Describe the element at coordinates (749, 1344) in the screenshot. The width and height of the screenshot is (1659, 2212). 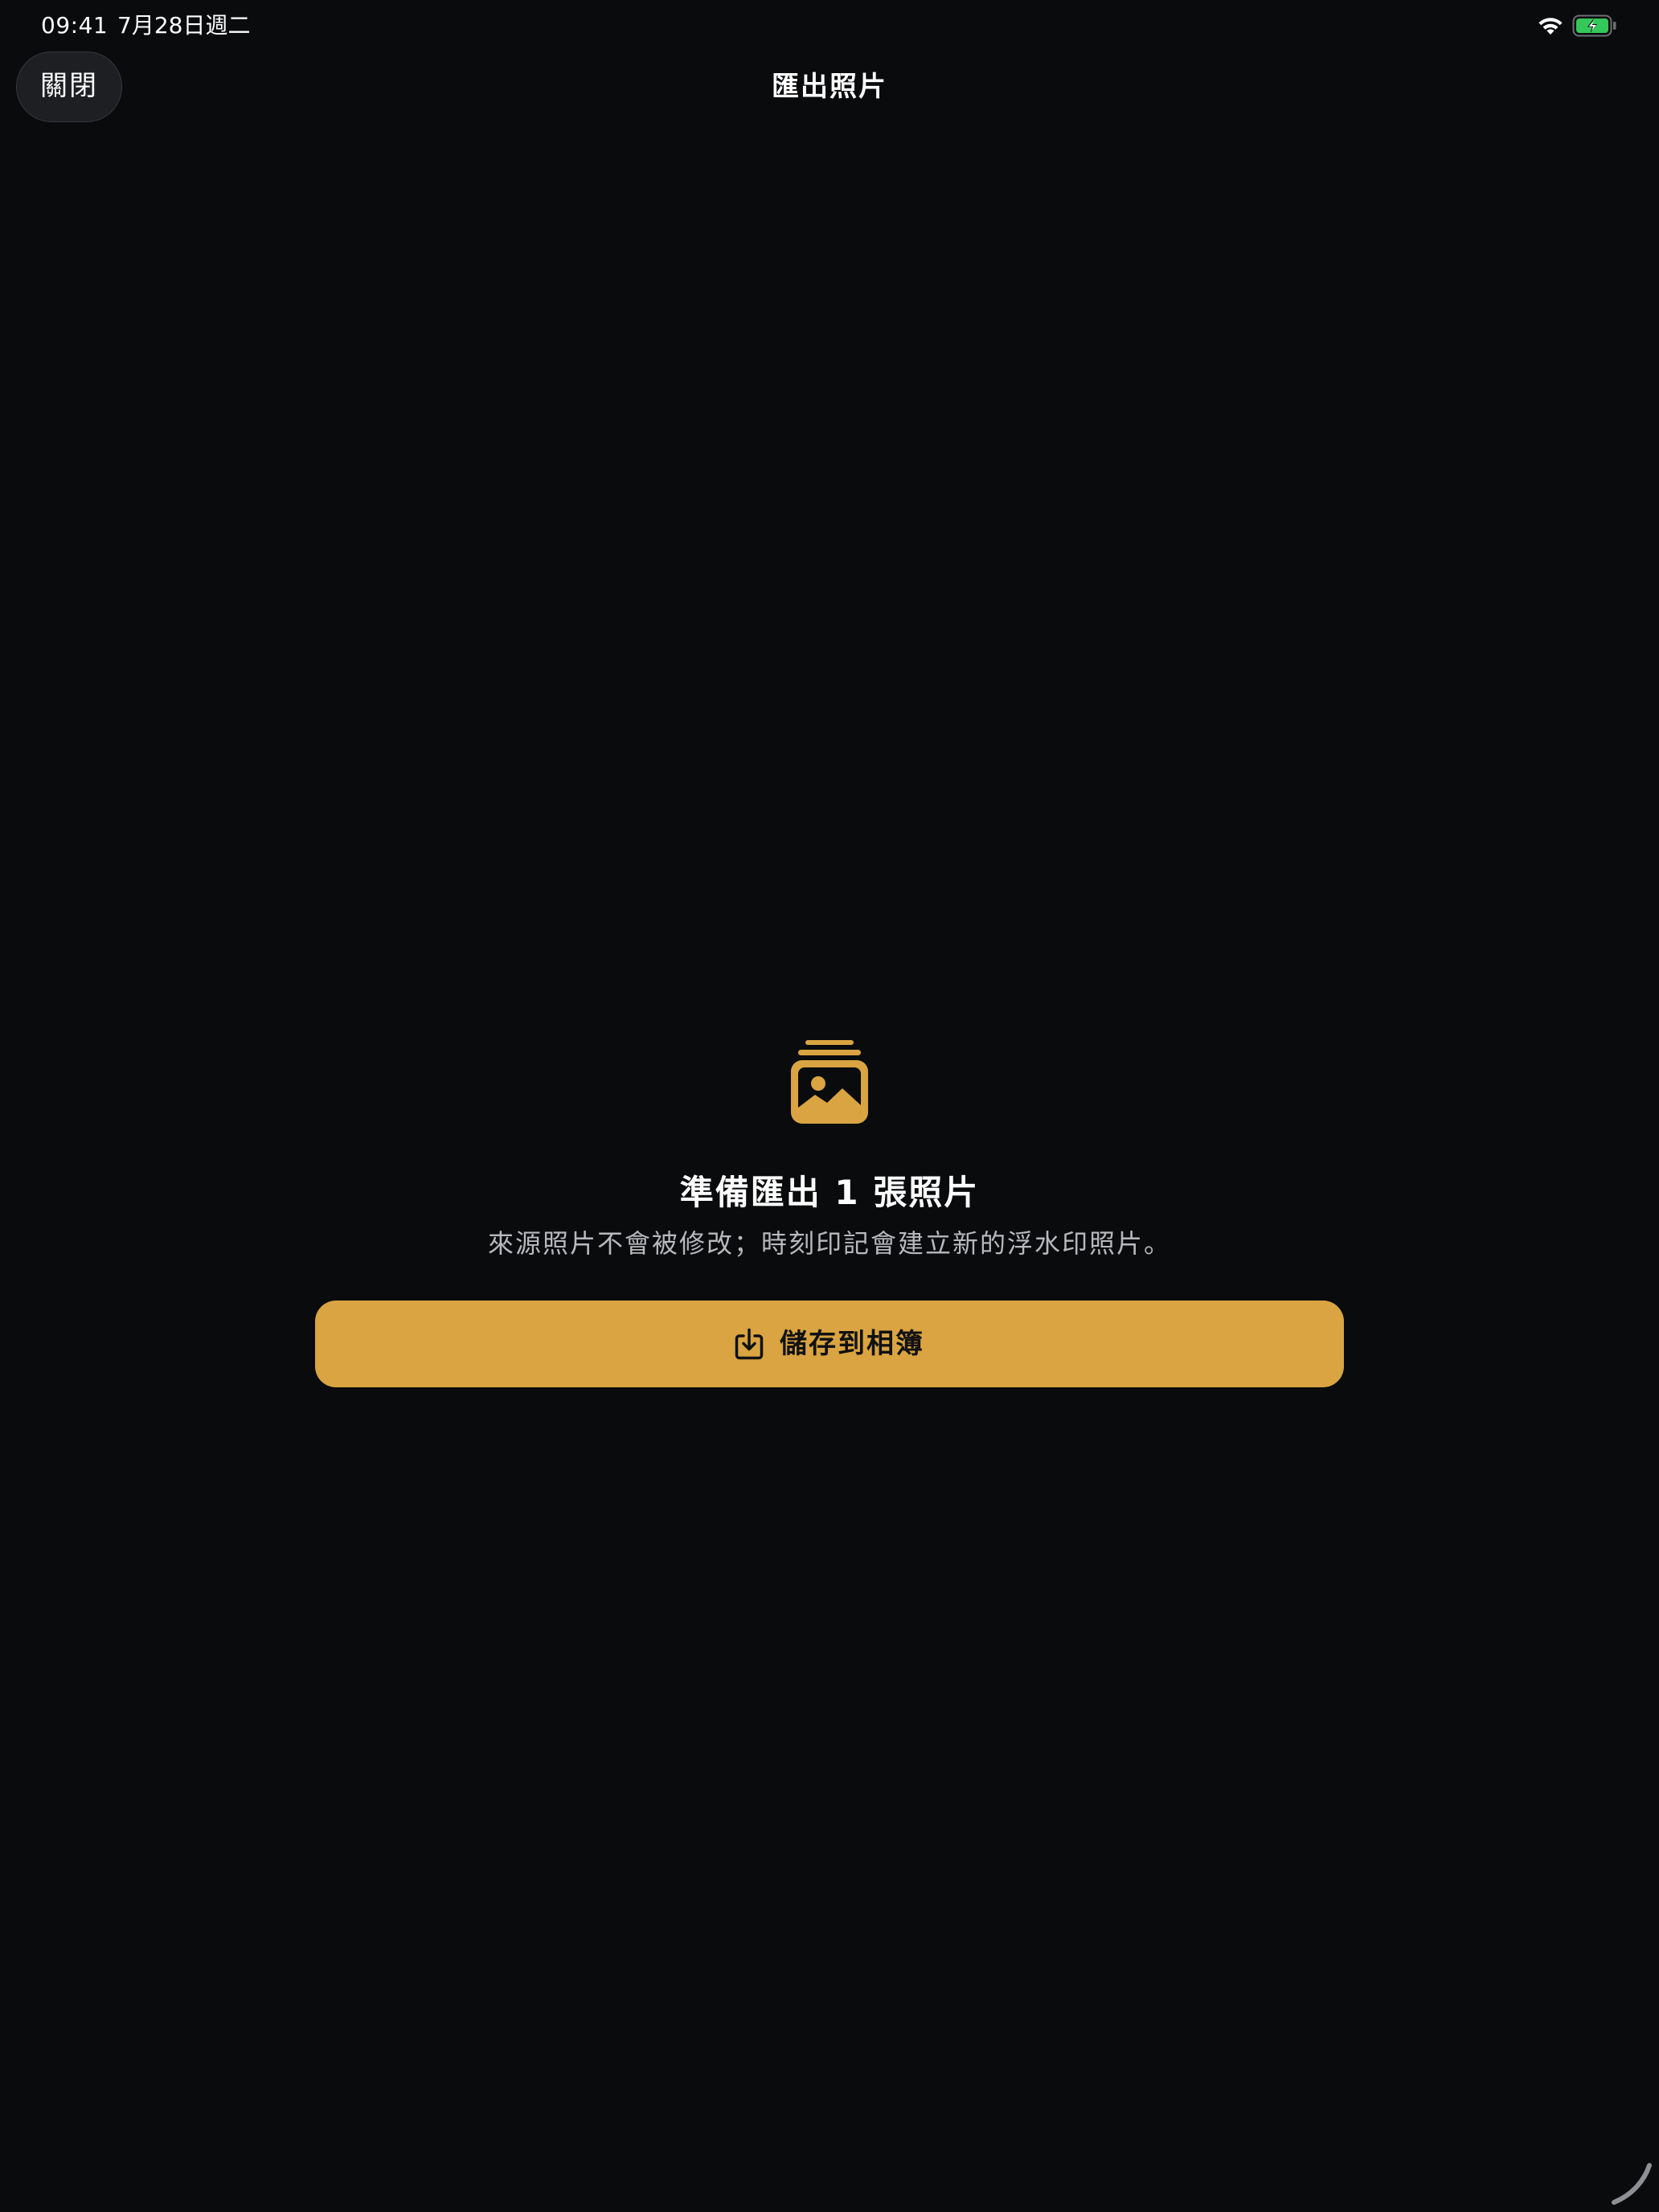
I see `save-download-icon` at that location.